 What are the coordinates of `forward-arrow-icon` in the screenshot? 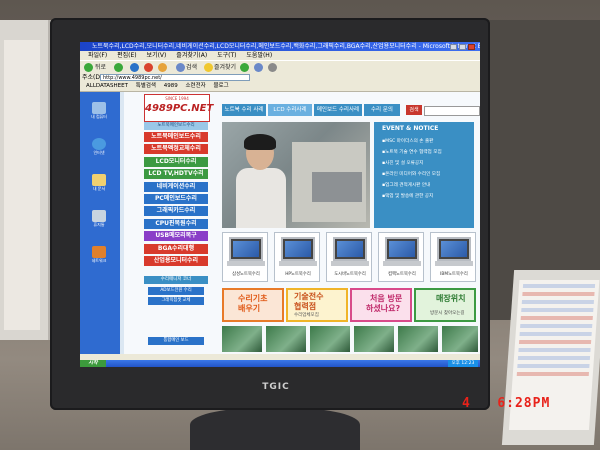 It's located at (118, 67).